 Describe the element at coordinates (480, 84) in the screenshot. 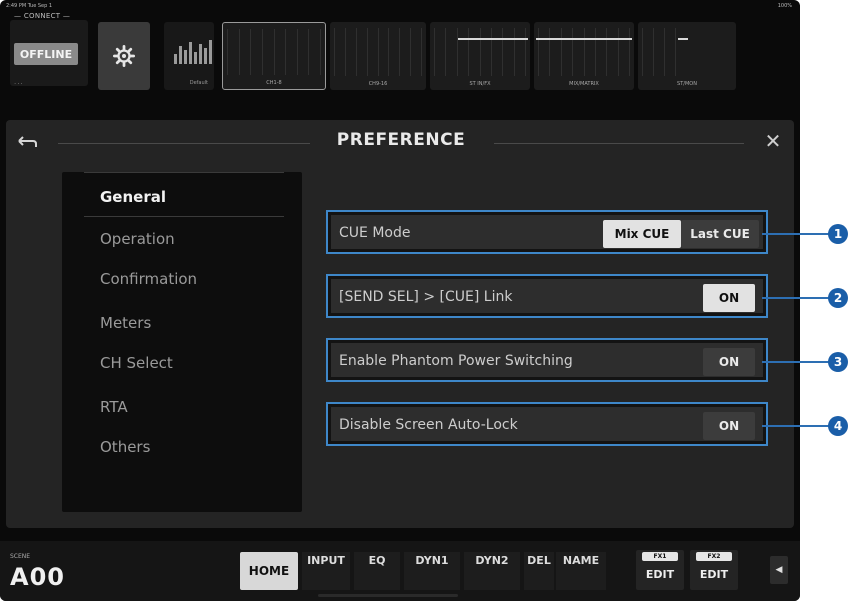

I see `bank-label: ST IN/FX` at that location.